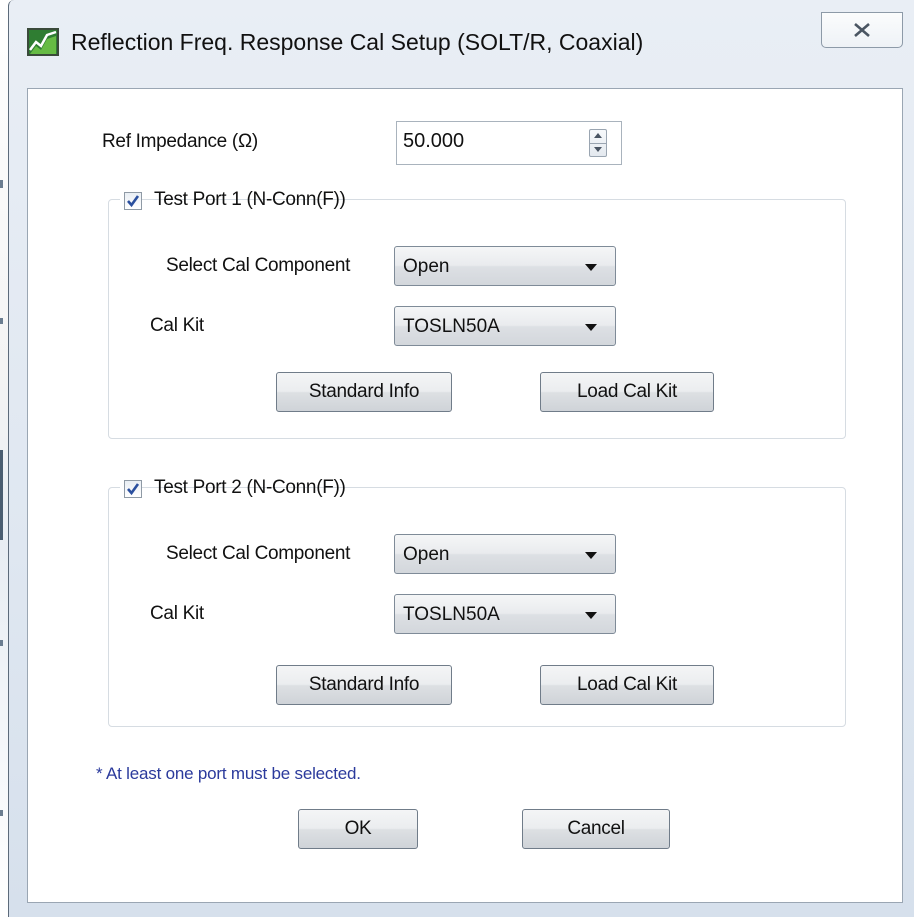 The image size is (914, 917). What do you see at coordinates (627, 392) in the screenshot?
I see `port-1-load-cal-kit-button: Load Cal Kit` at bounding box center [627, 392].